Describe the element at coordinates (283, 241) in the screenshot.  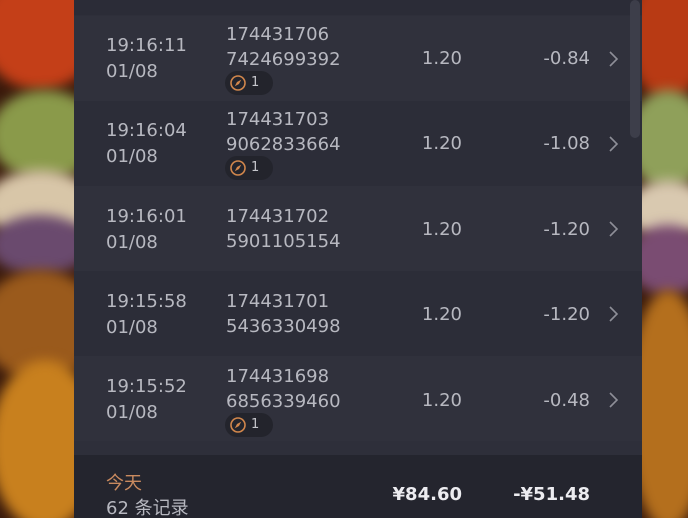
I see `transaction-id-line2: 5901105154` at that location.